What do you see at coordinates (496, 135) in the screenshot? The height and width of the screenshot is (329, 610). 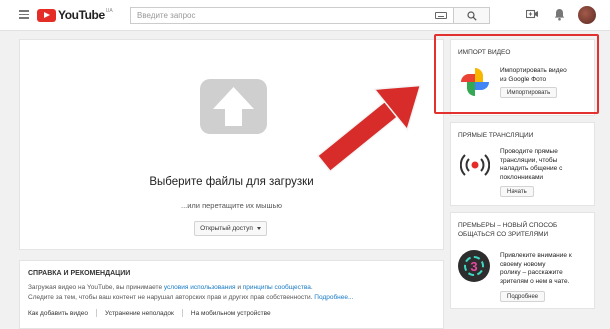 I see `live-card-title: ПРЯМЫЕ ТРАНСЛЯЦИИ` at bounding box center [496, 135].